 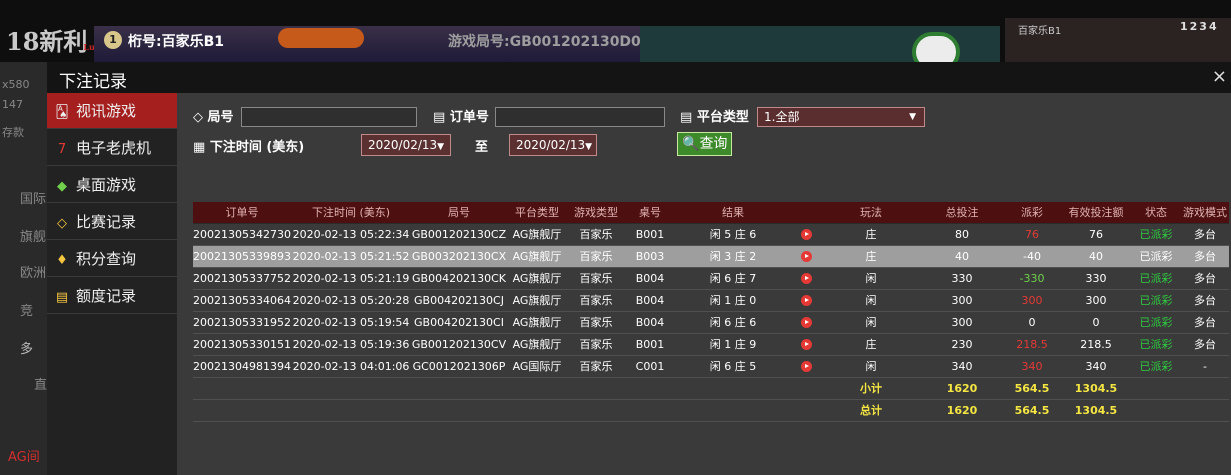 I want to click on sidebar-item-label: 视讯游戏, so click(x=106, y=111).